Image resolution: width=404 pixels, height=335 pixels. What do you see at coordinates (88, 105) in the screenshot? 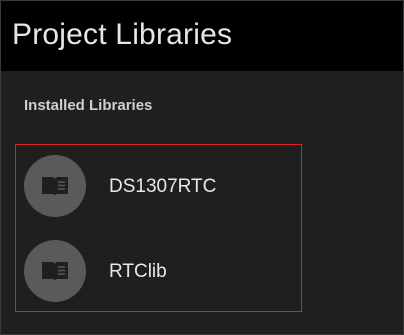
I see `section-heading: Installed Libraries` at bounding box center [88, 105].